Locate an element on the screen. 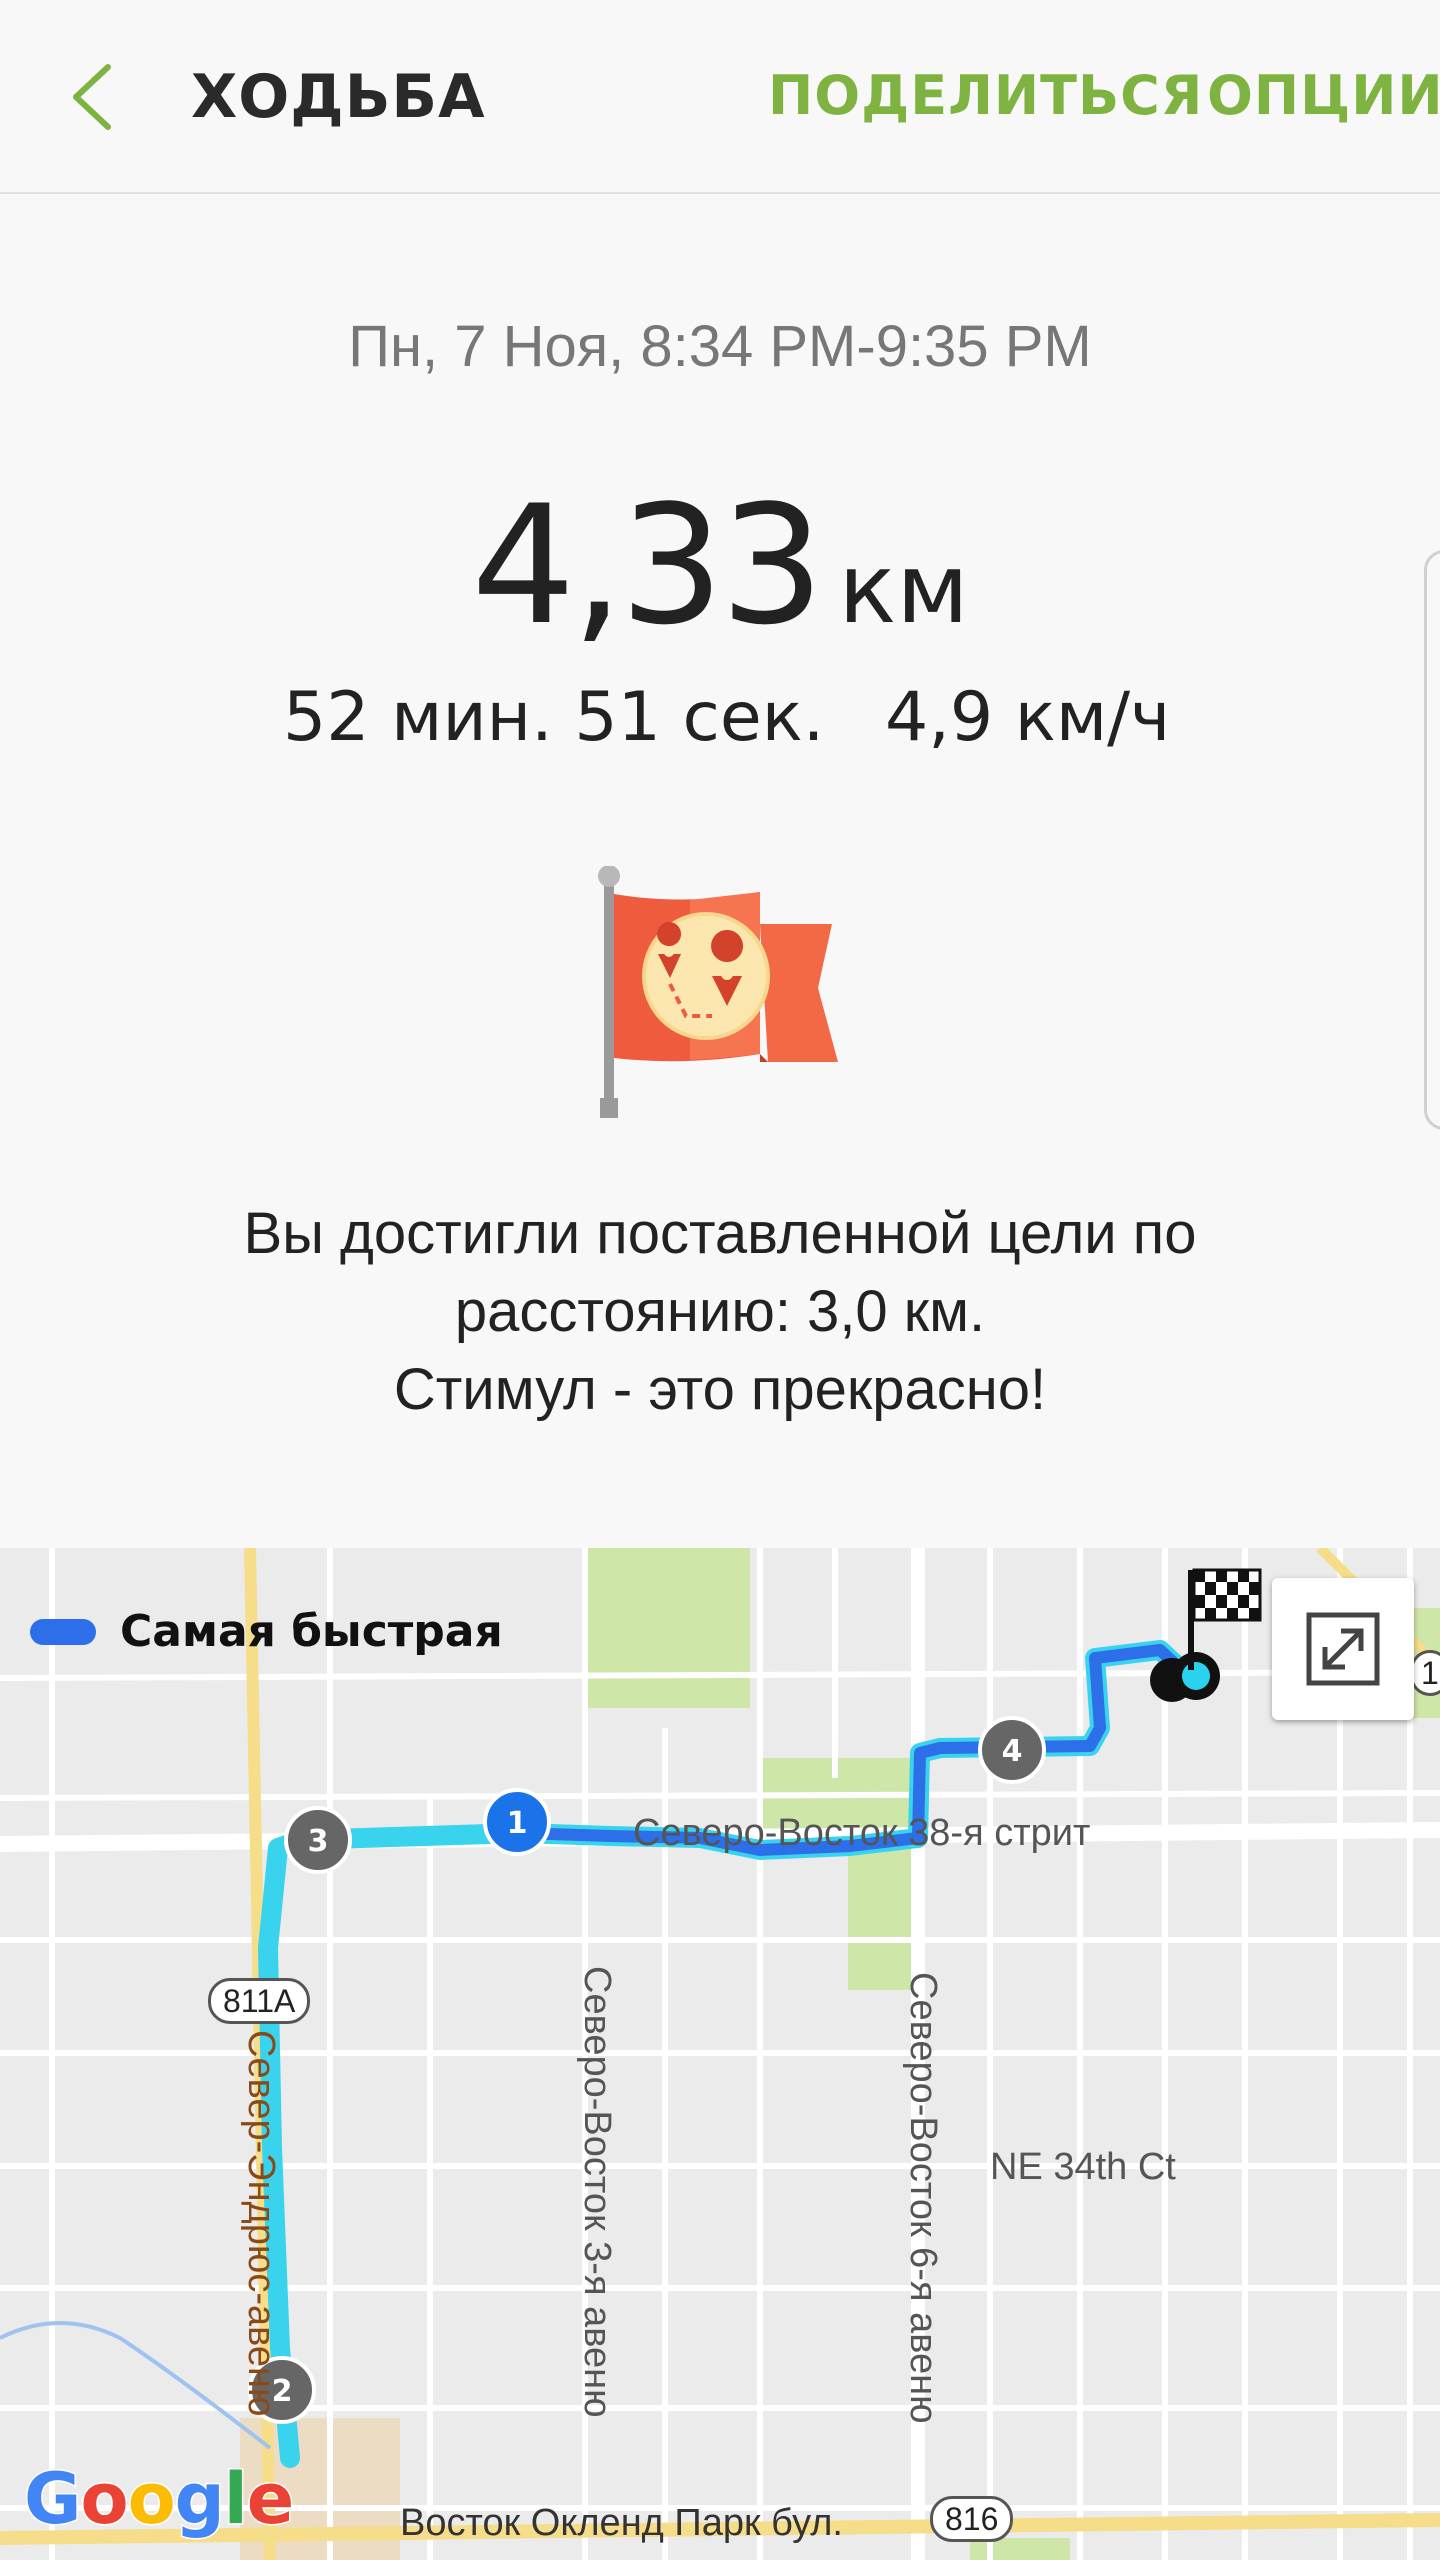 The image size is (1440, 2560). street-label-ne-3rd-ave: Северо-Восток 3-я авеню is located at coordinates (597, 2192).